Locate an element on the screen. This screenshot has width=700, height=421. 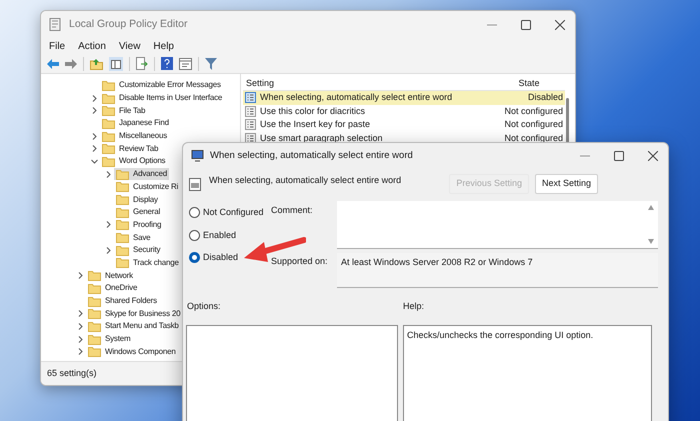
tree-item: Customize Ri is located at coordinates (147, 186).